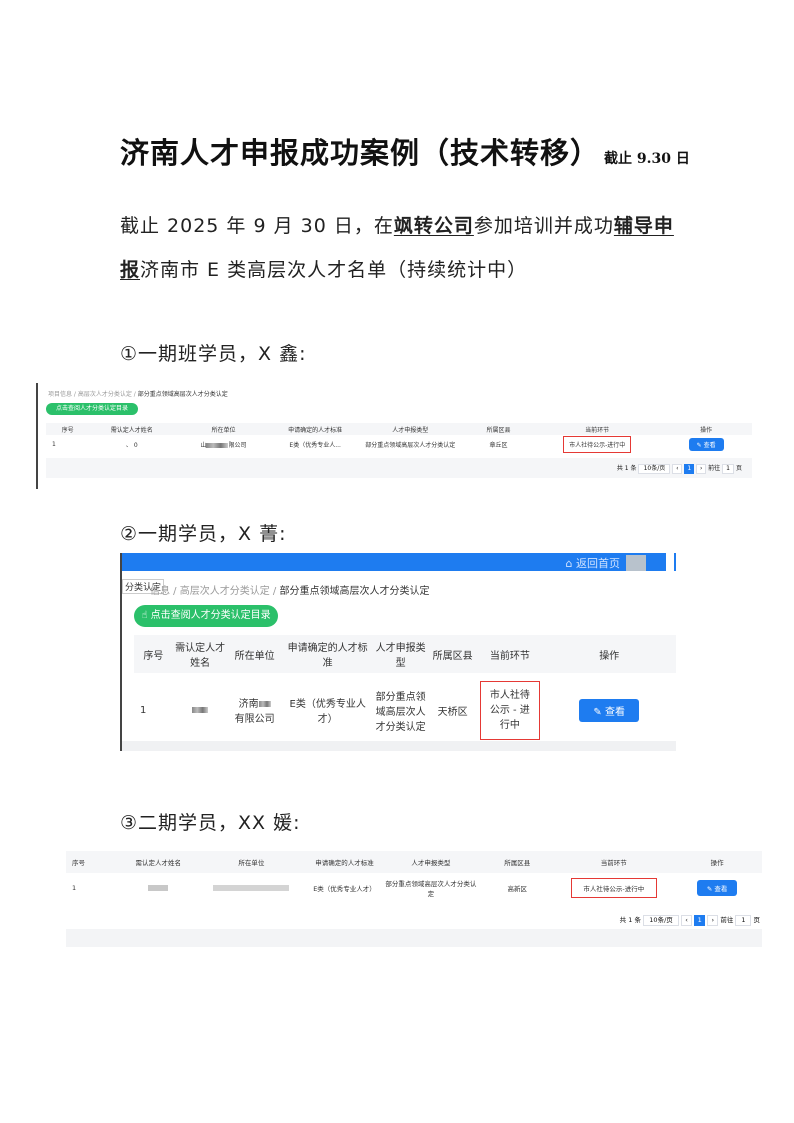 This screenshot has width=794, height=1123. I want to click on title-text: 济南人才申报成功案例（技术转移）, so click(360, 153).